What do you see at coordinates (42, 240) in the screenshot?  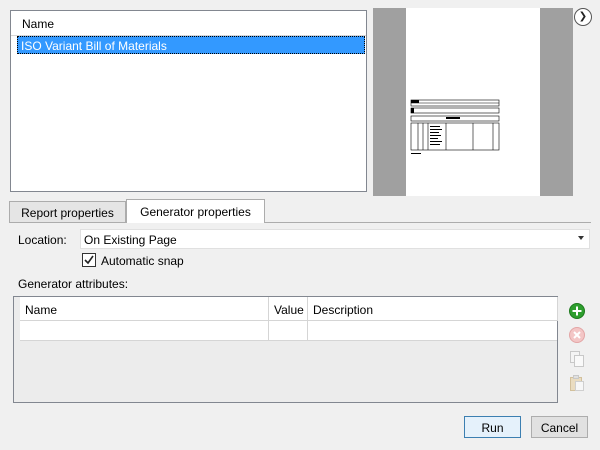 I see `location-label: Location:` at bounding box center [42, 240].